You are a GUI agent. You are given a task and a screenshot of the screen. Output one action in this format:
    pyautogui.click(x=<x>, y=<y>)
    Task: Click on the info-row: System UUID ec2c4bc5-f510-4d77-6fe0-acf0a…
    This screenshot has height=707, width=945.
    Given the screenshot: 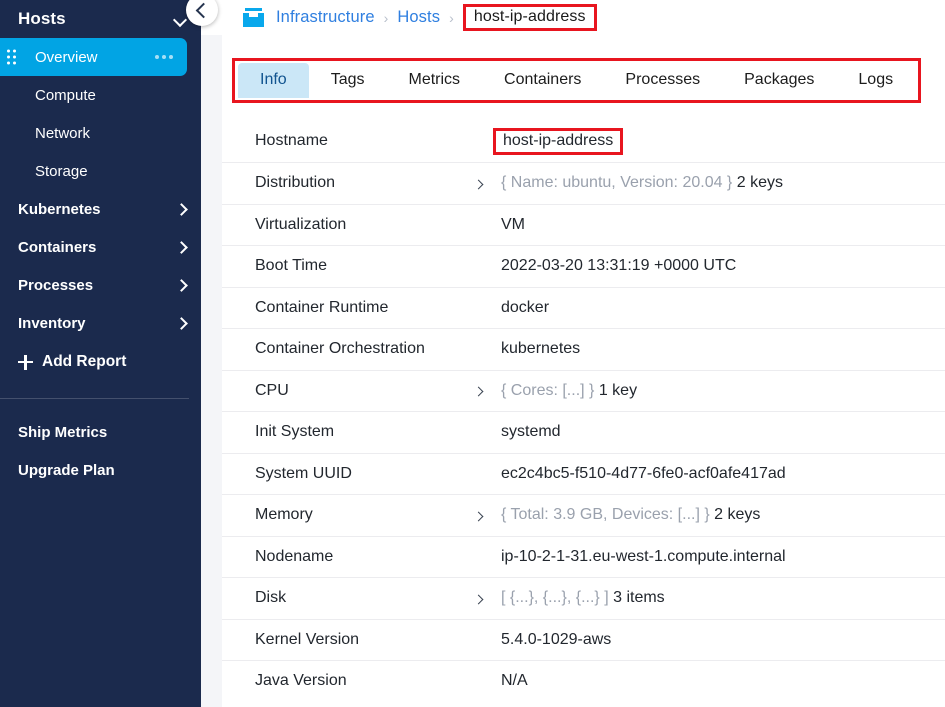 What is the action you would take?
    pyautogui.click(x=583, y=473)
    